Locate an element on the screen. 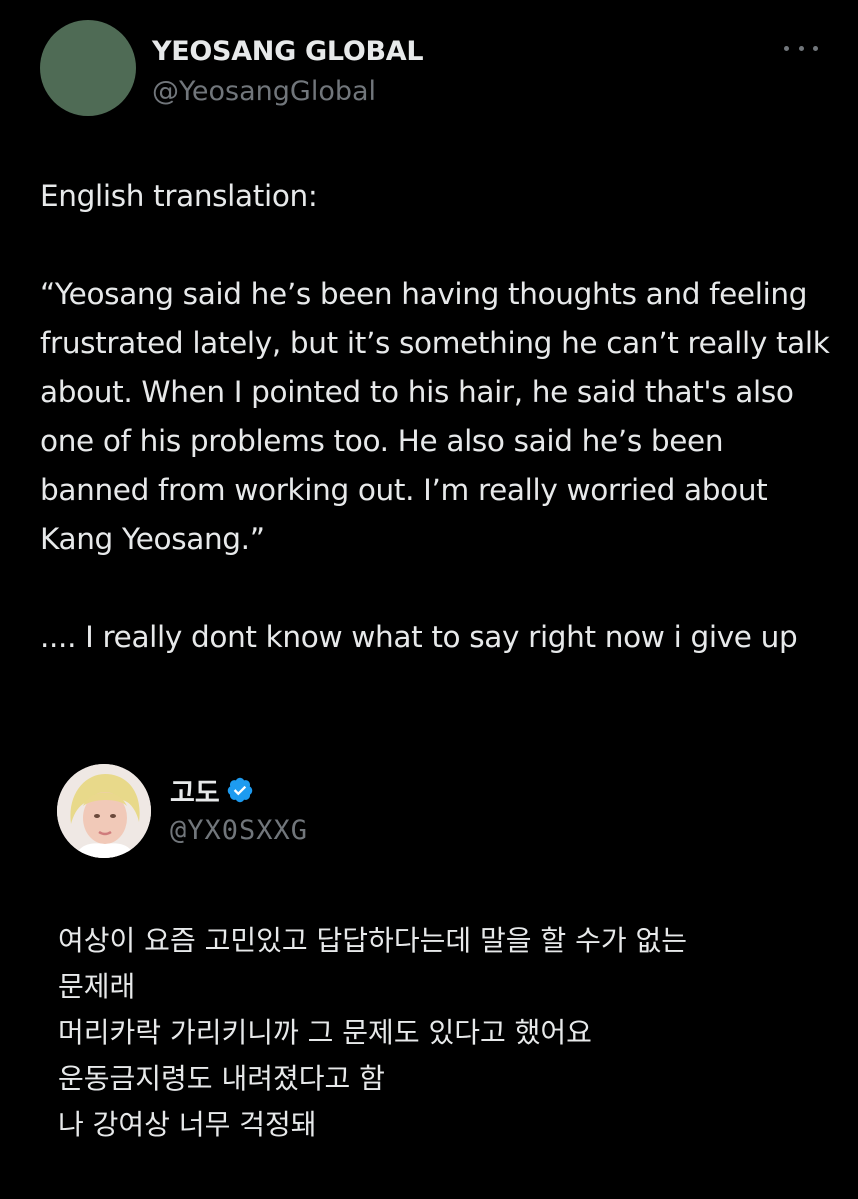  quoted-author-avatar is located at coordinates (104, 811).